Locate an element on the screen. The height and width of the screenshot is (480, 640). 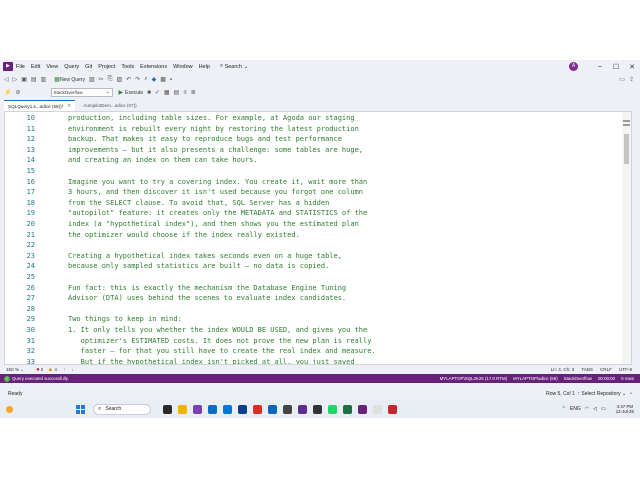
battery-icon: ▭ is located at coordinates (603, 409).